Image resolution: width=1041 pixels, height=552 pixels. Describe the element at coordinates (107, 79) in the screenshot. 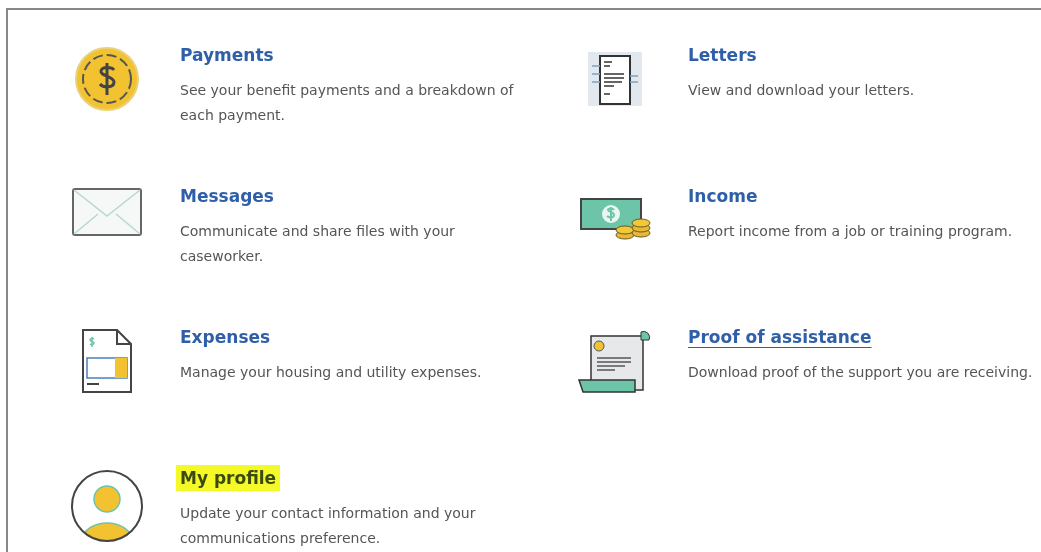

I see `dollar-coin-icon` at that location.